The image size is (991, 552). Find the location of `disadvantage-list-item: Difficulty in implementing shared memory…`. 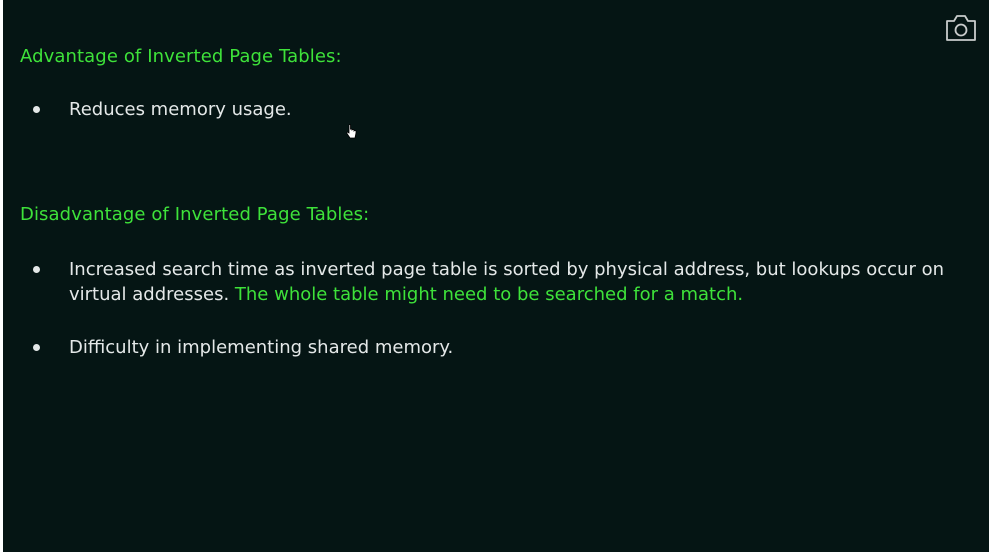

disadvantage-list-item: Difficulty in implementing shared memory… is located at coordinates (501, 347).